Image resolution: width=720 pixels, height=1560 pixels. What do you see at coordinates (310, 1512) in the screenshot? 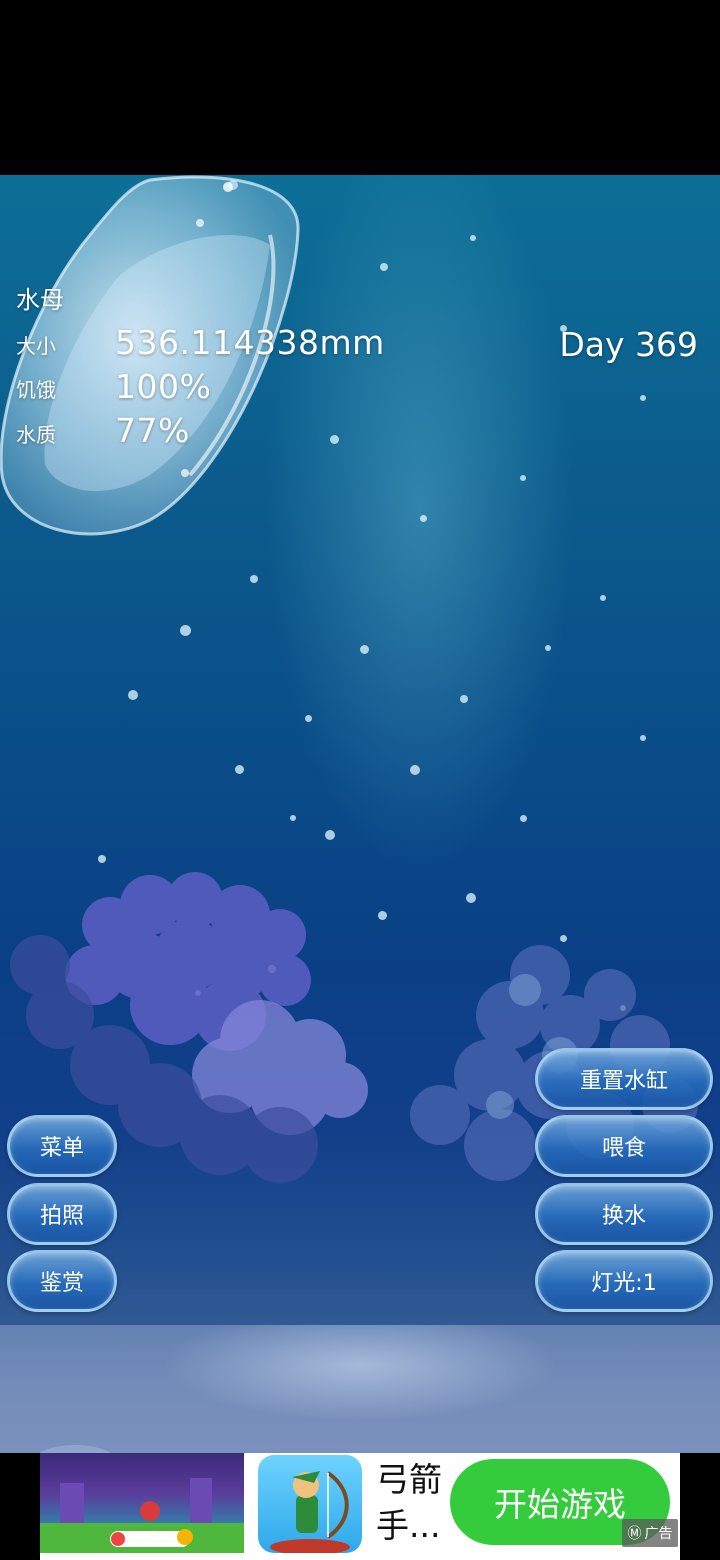
I see `archer-icon` at bounding box center [310, 1512].